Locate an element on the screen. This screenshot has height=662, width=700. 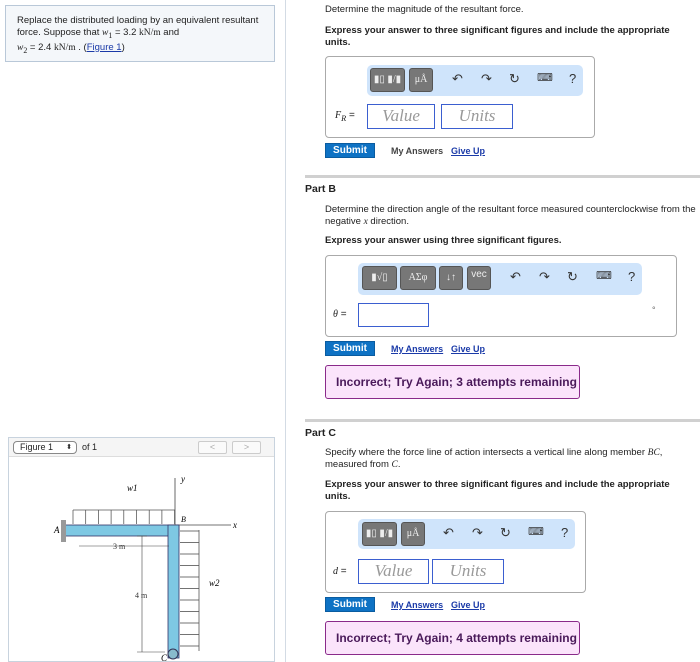
figure-header: Figure 1 ⬍ of 1 < > is located at coordinates (141, 447).